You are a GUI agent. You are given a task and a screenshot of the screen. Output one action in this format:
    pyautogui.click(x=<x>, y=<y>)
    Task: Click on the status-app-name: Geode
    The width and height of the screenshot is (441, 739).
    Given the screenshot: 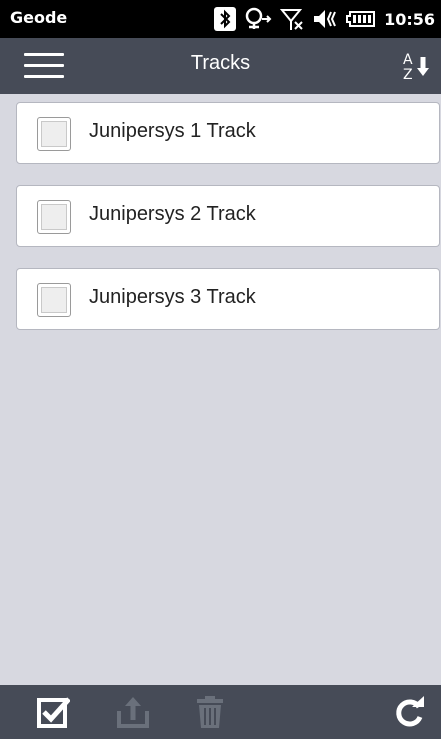 What is the action you would take?
    pyautogui.click(x=39, y=17)
    